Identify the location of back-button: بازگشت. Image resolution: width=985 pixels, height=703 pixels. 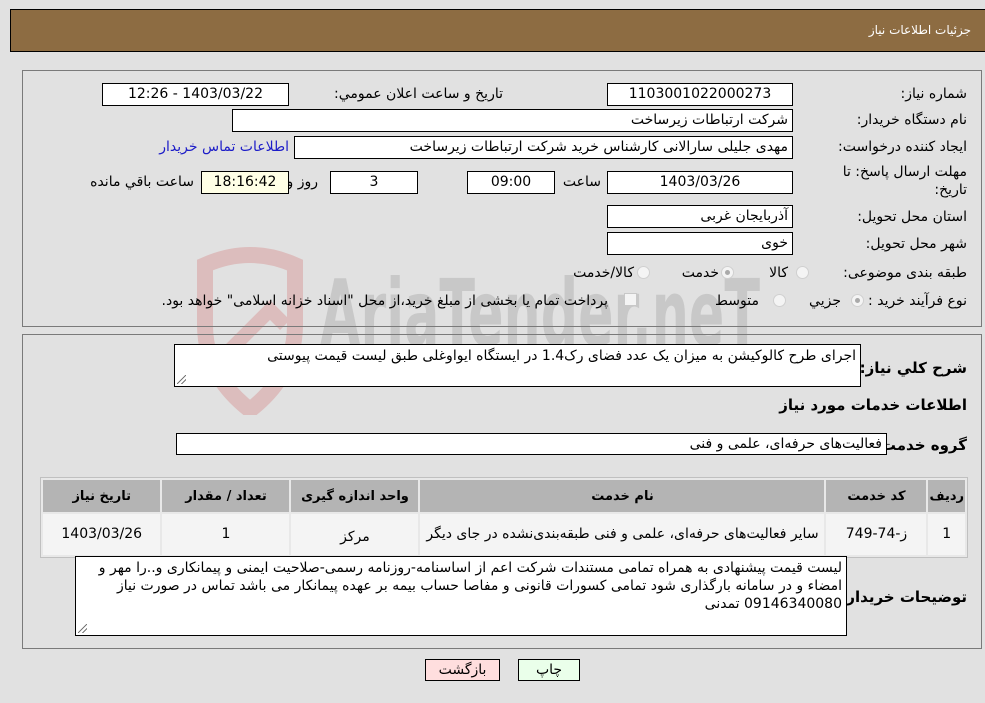
(462, 670).